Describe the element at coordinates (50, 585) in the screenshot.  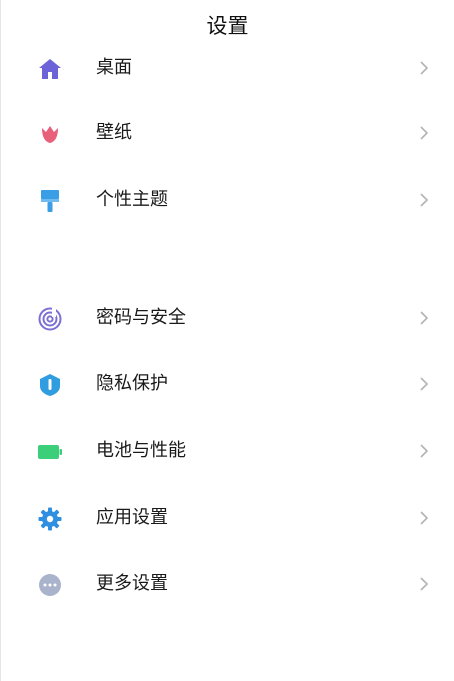
I see `more-dots-icon` at that location.